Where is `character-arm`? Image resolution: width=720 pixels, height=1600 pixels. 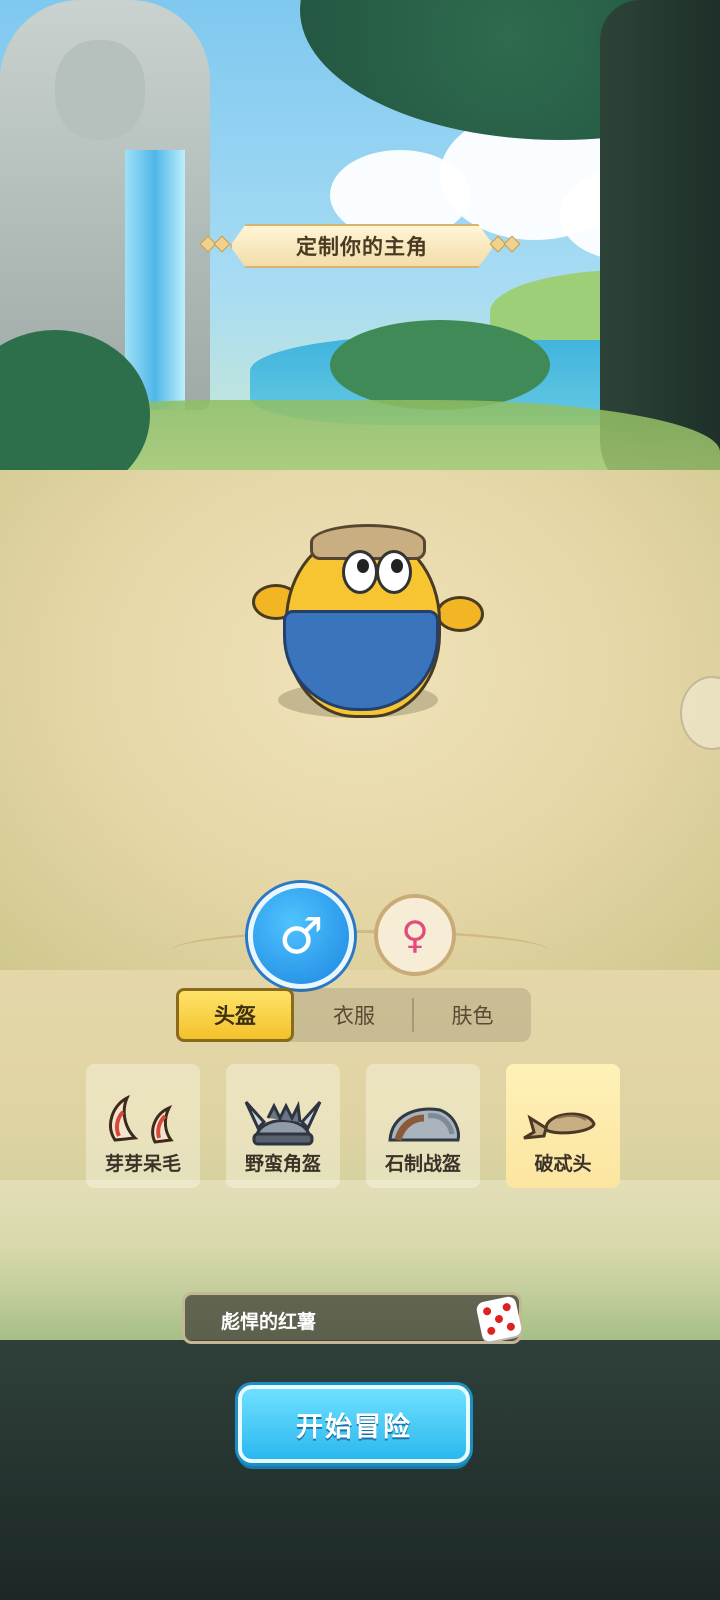
character-arm is located at coordinates (460, 614).